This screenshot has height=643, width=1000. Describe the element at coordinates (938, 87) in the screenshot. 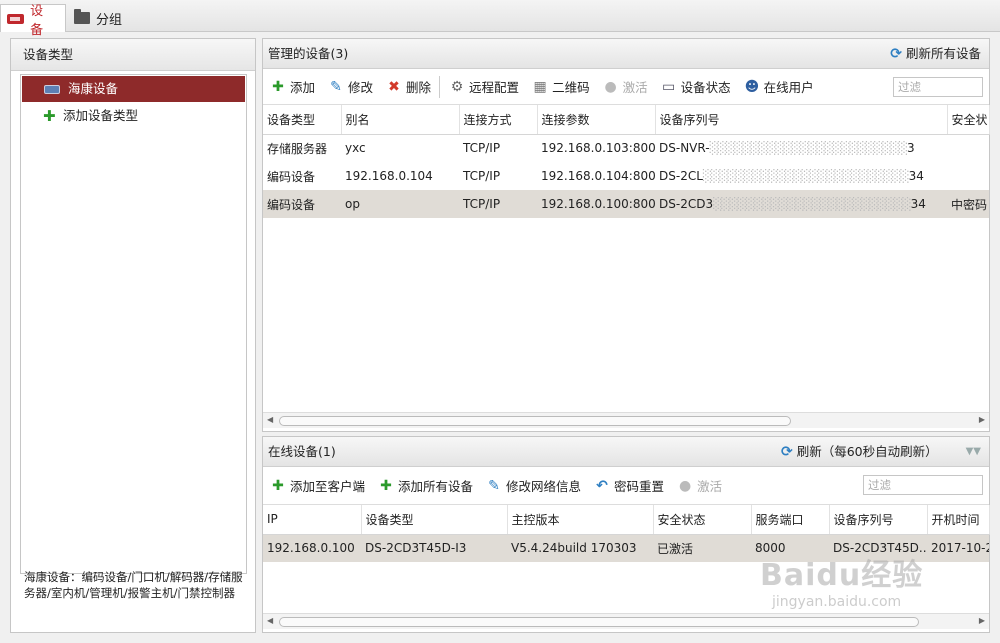

I see `managed-filter-input` at that location.